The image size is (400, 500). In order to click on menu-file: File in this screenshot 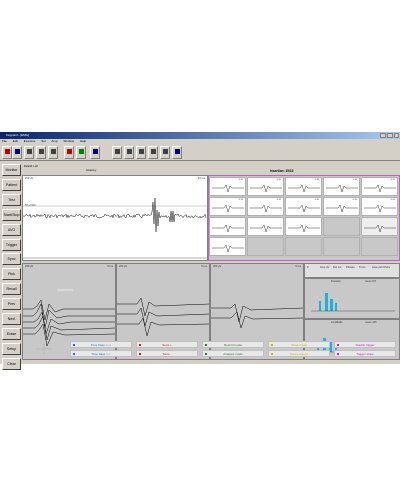, I will do `click(4, 141)`.